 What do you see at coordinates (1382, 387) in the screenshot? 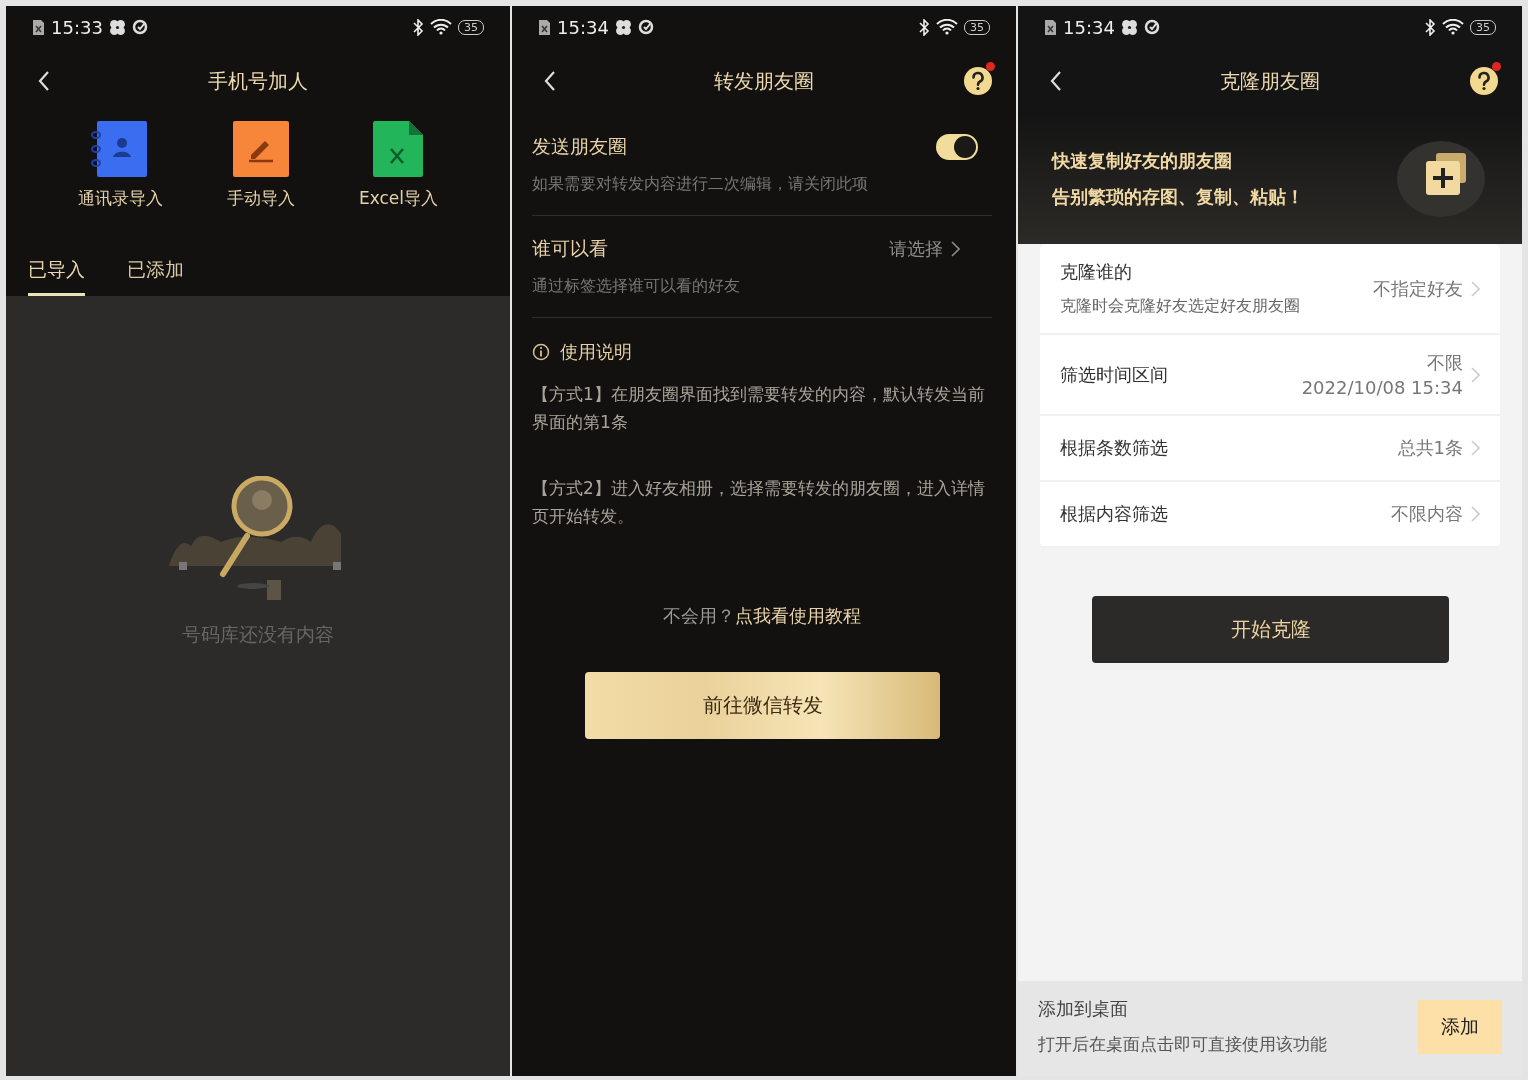
I see `row-value: 2022/10/08 15:34` at bounding box center [1382, 387].